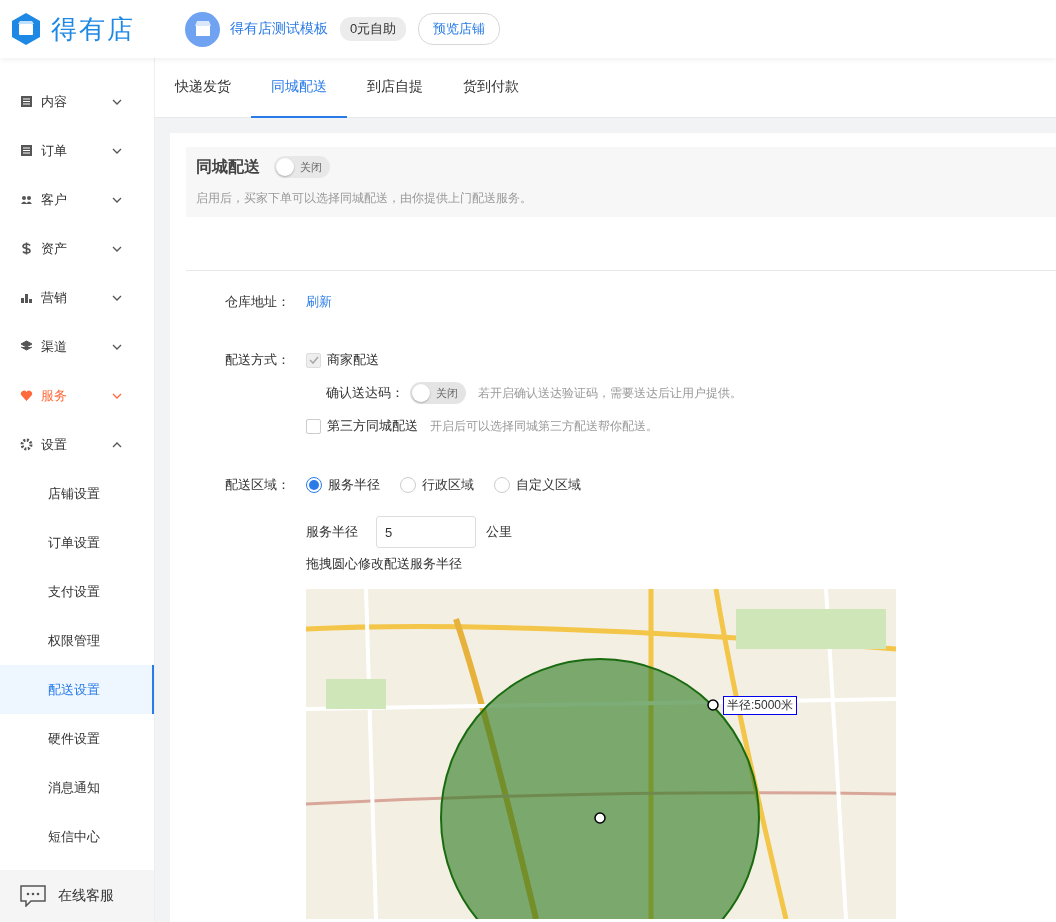 The width and height of the screenshot is (1056, 922). I want to click on form-label: 确认送达码：, so click(365, 393).